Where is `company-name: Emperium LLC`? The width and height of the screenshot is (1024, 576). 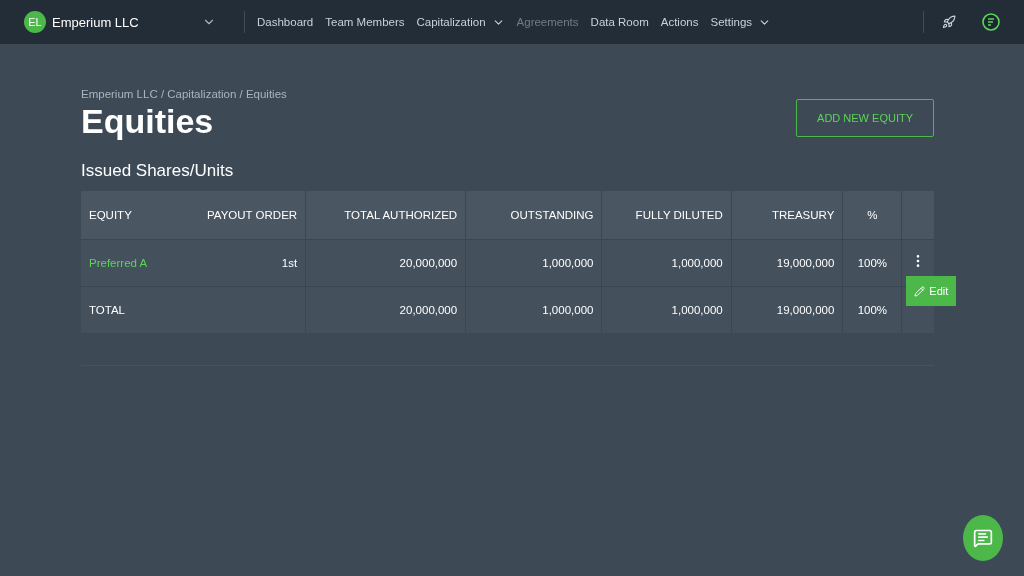 company-name: Emperium LLC is located at coordinates (96, 22).